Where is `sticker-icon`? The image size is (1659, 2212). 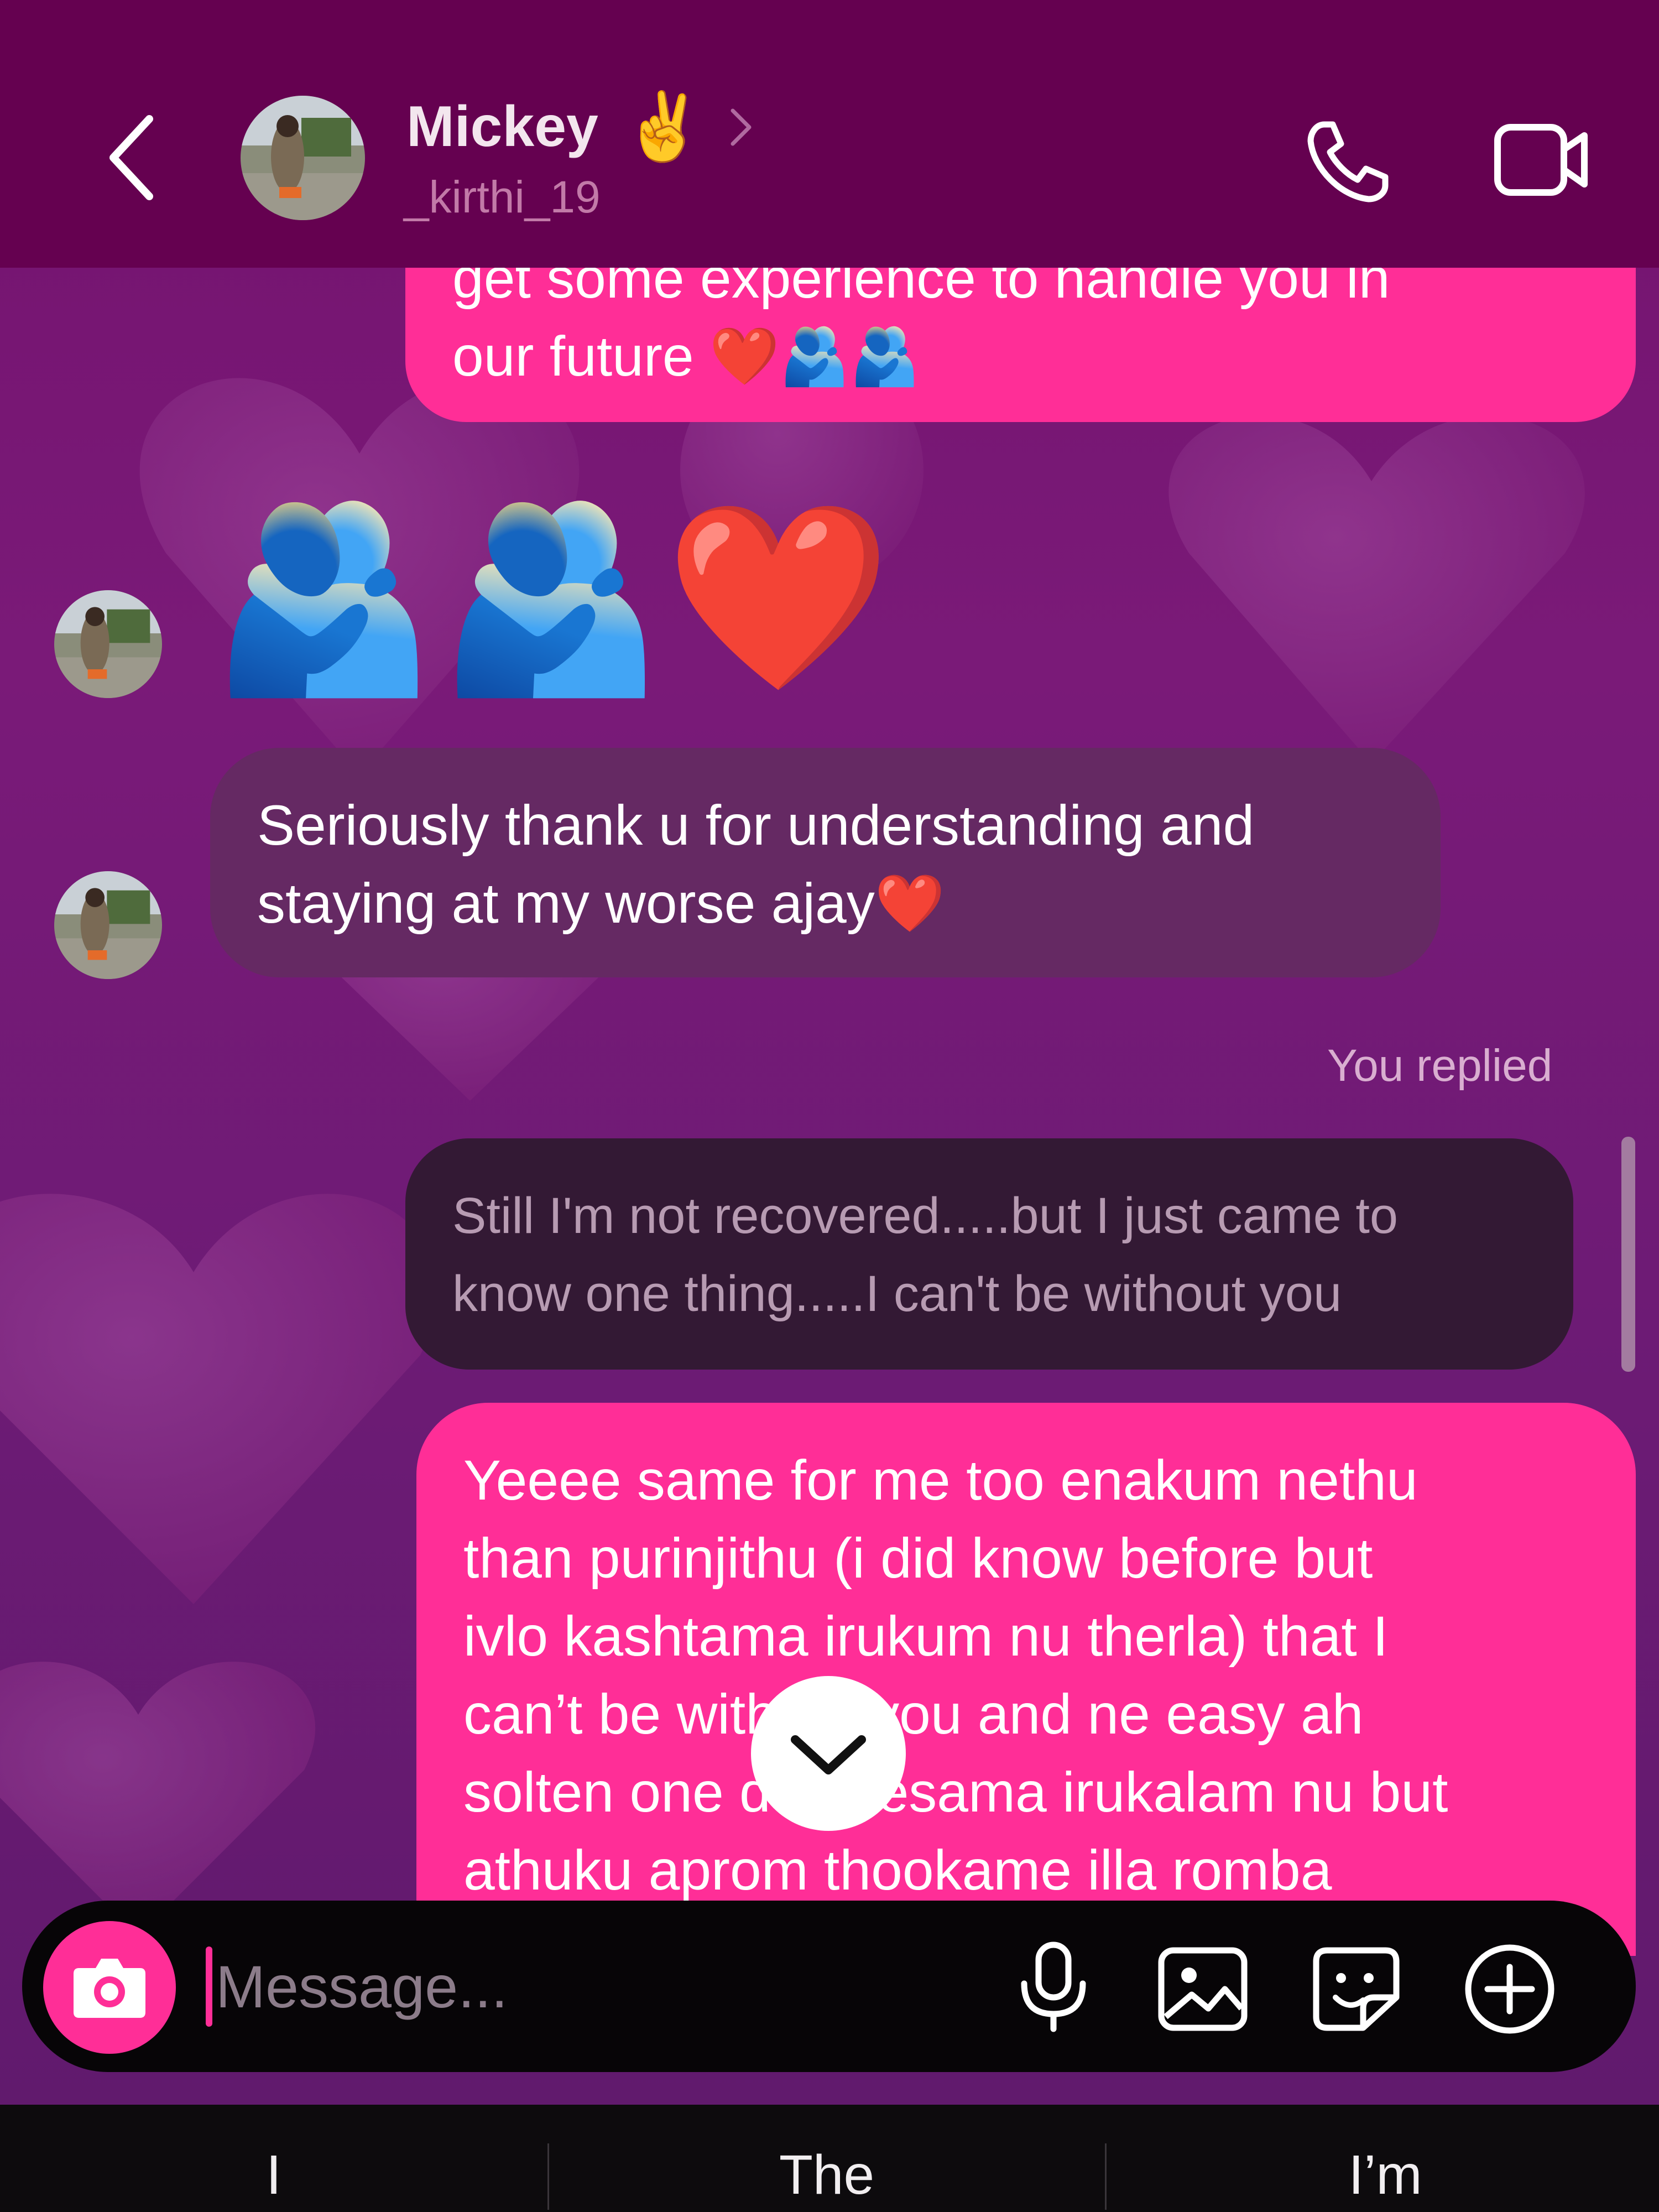 sticker-icon is located at coordinates (1357, 1989).